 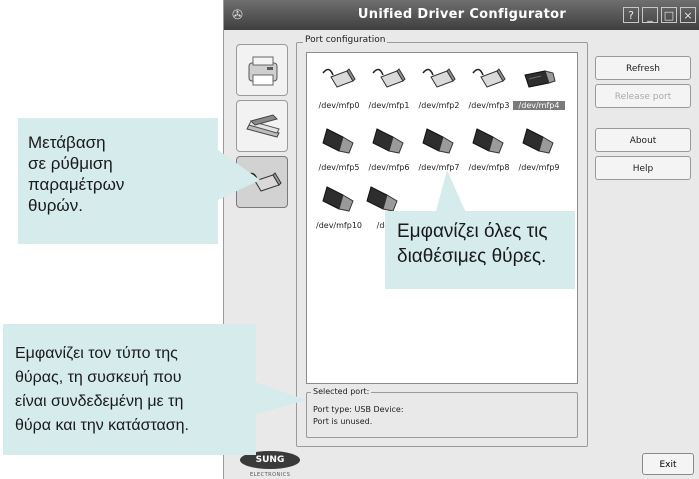 What do you see at coordinates (643, 140) in the screenshot?
I see `about-button: About` at bounding box center [643, 140].